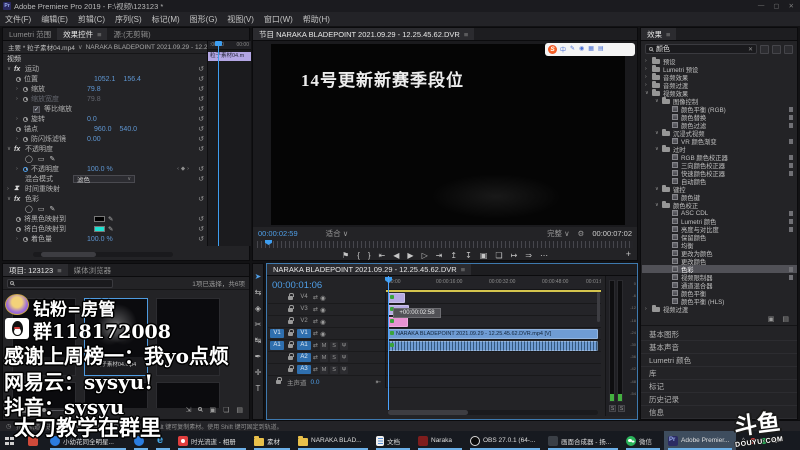  I want to click on source-patch: A1, so click(277, 345).